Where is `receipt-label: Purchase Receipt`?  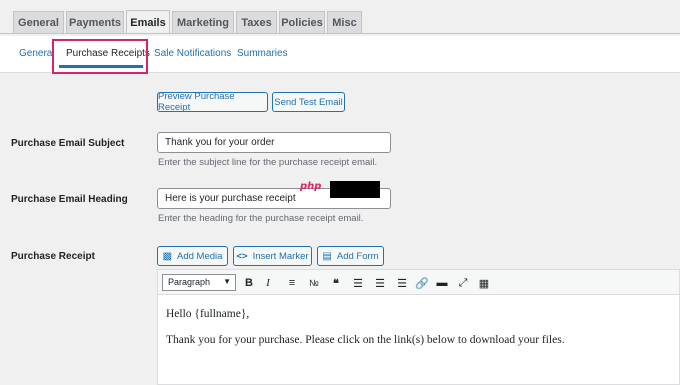
receipt-label: Purchase Receipt is located at coordinates (53, 256).